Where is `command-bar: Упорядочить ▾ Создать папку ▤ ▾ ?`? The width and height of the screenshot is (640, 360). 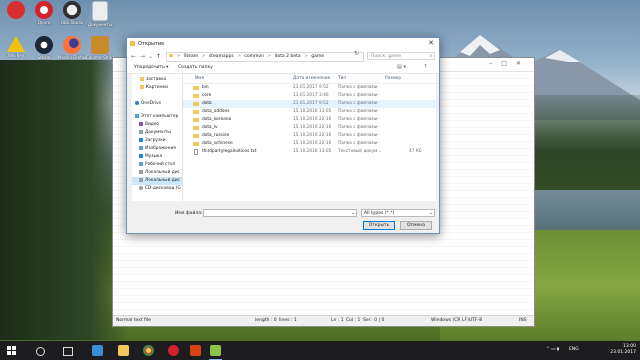
command-bar: Упорядочить ▾ Создать папку ▤ ▾ ? is located at coordinates (283, 68).